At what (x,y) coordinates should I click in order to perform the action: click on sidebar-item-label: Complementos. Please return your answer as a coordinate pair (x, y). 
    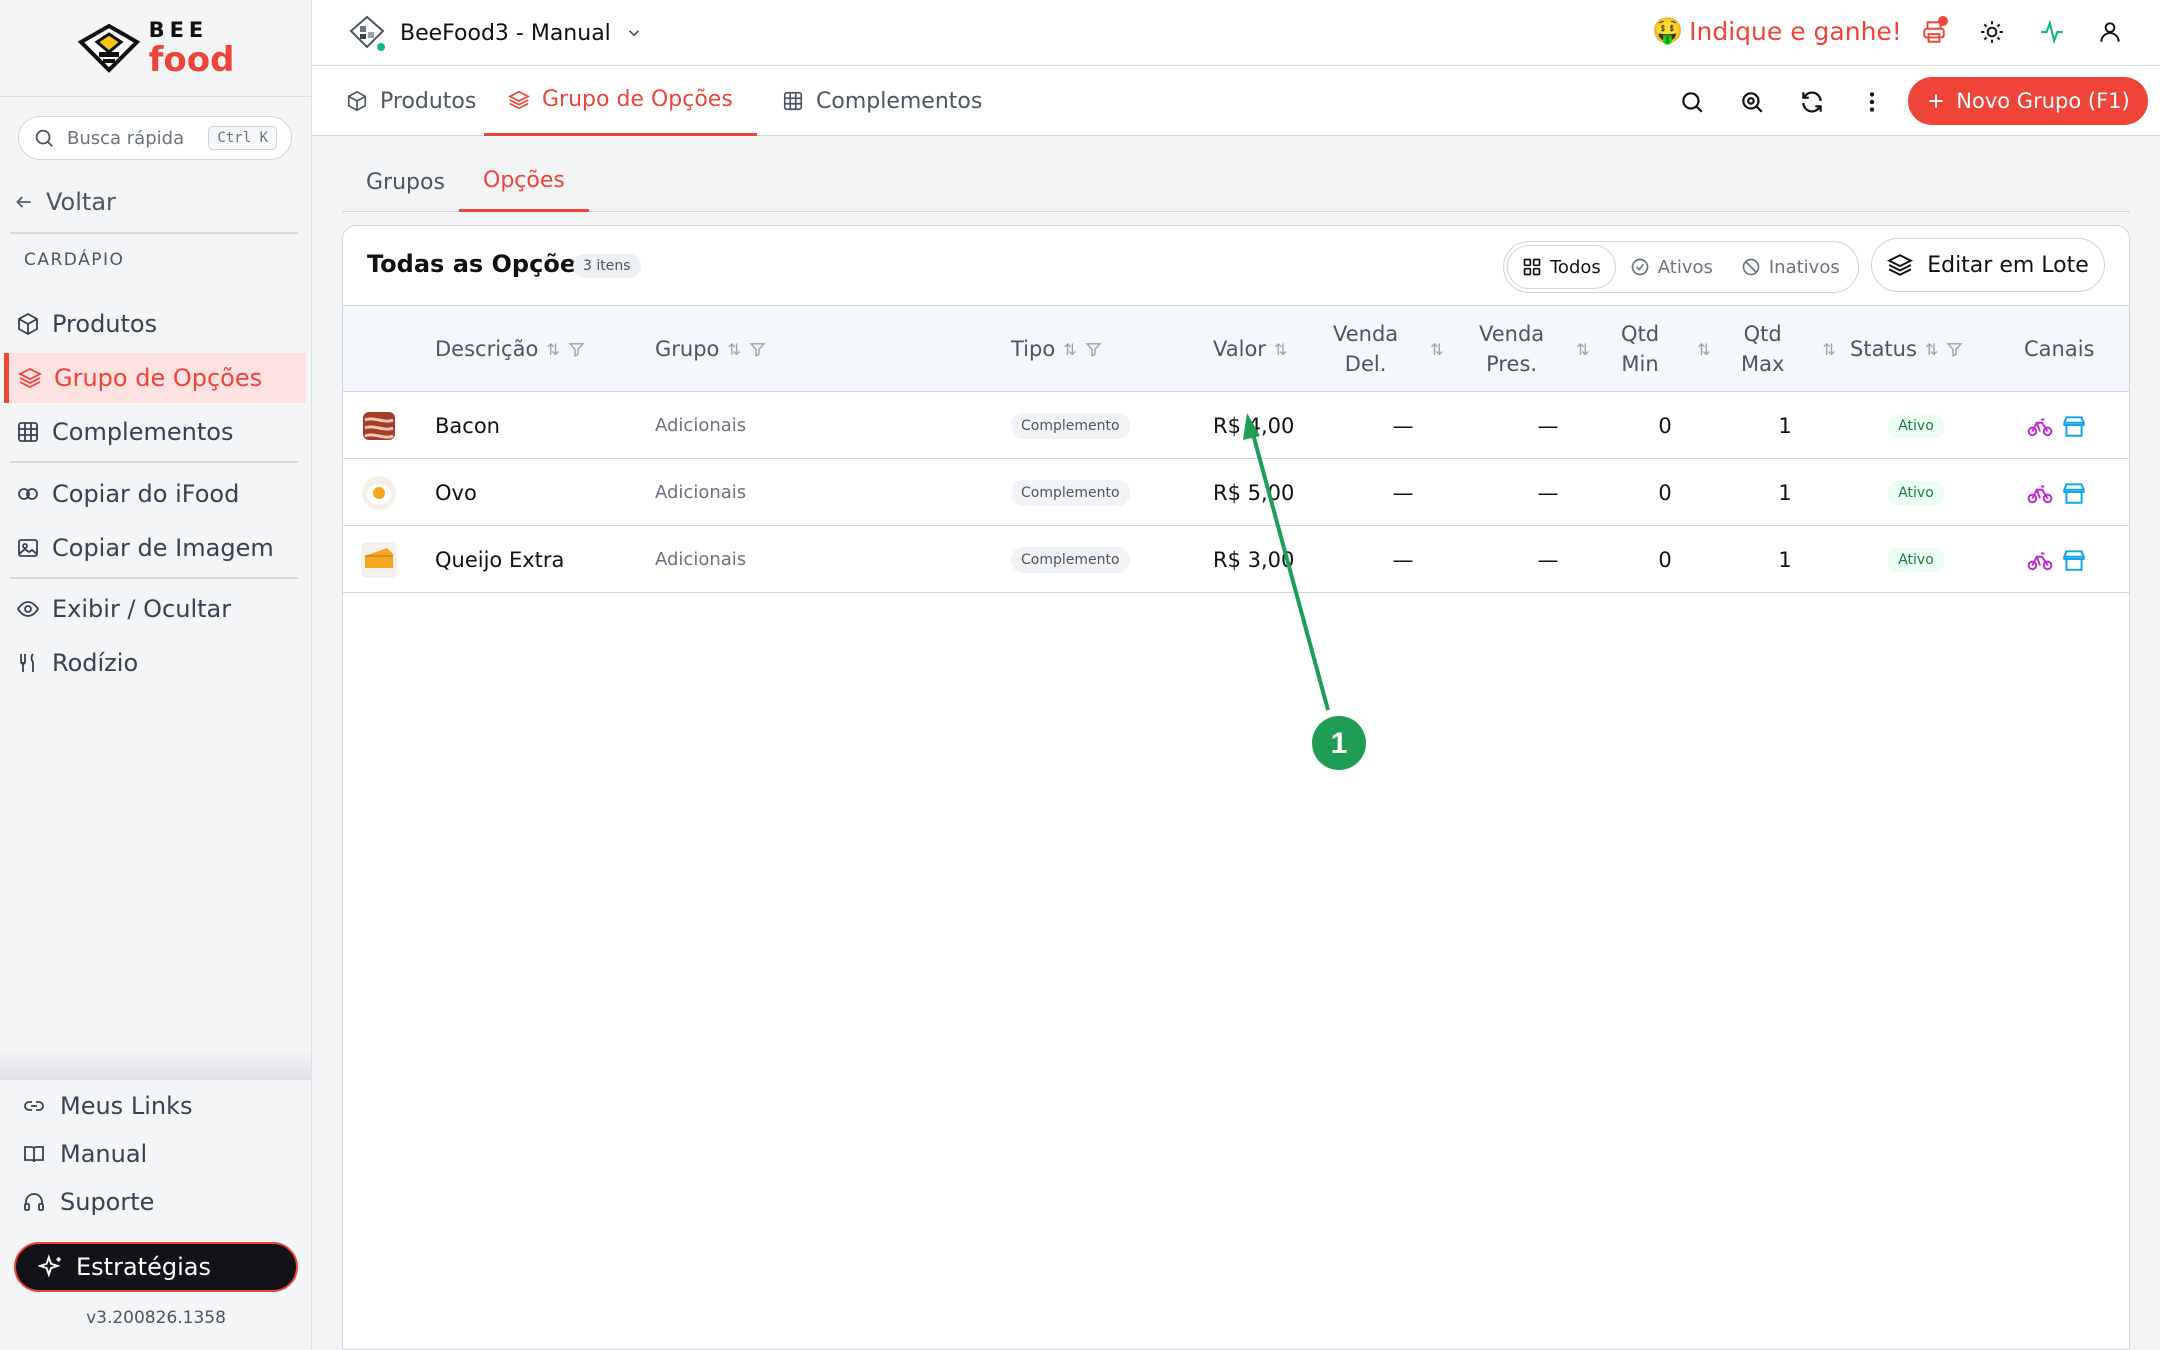
    Looking at the image, I should click on (143, 432).